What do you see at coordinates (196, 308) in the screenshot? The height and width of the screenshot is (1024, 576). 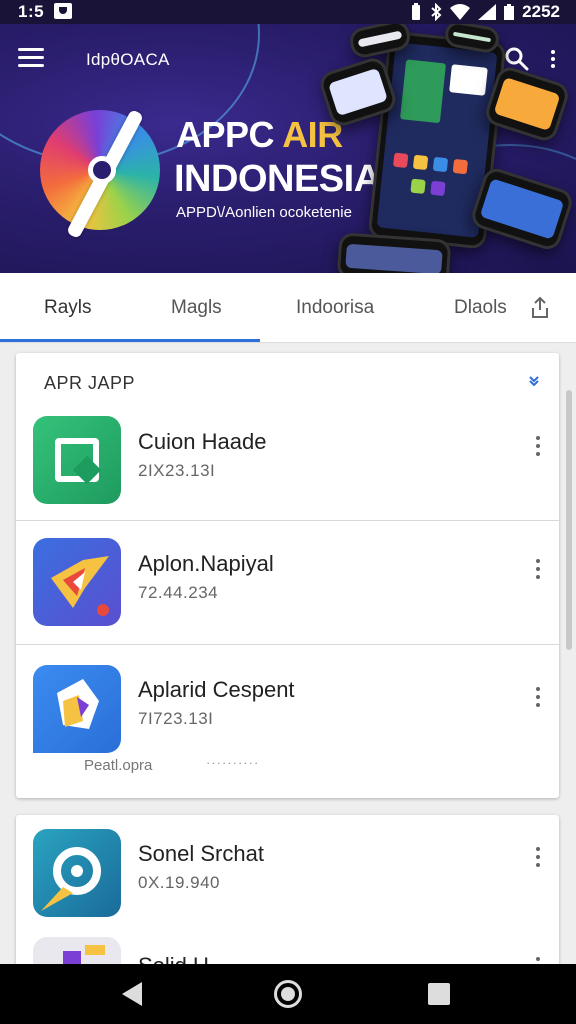 I see `tab-magls: Magls` at bounding box center [196, 308].